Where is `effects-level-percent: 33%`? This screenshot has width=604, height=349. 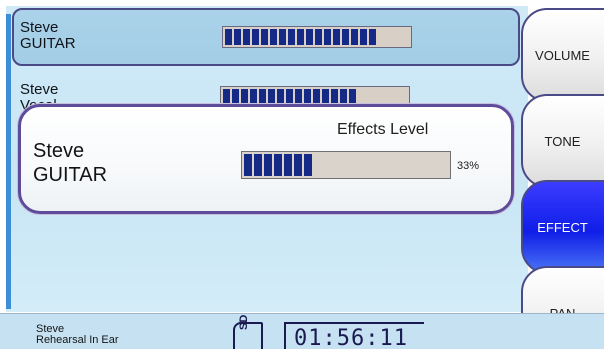 effects-level-percent: 33% is located at coordinates (468, 166).